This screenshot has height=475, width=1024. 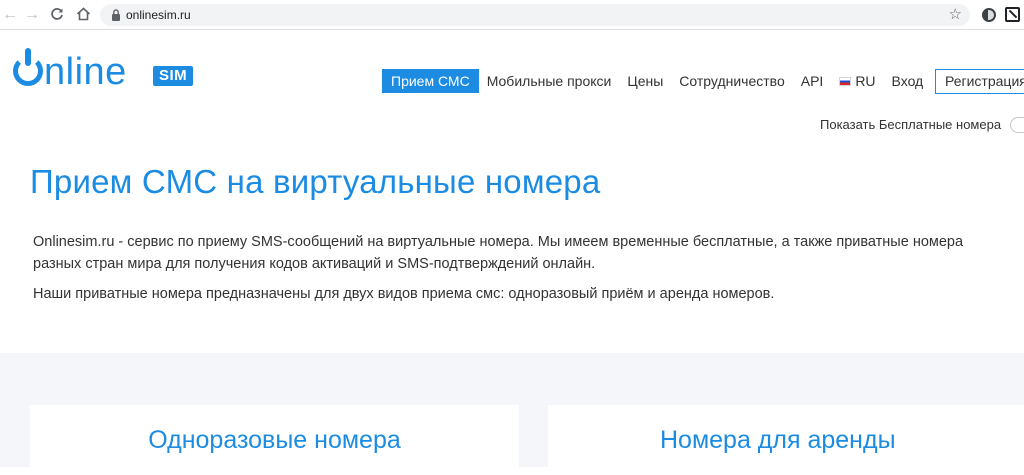 What do you see at coordinates (865, 81) in the screenshot?
I see `language-label: RU` at bounding box center [865, 81].